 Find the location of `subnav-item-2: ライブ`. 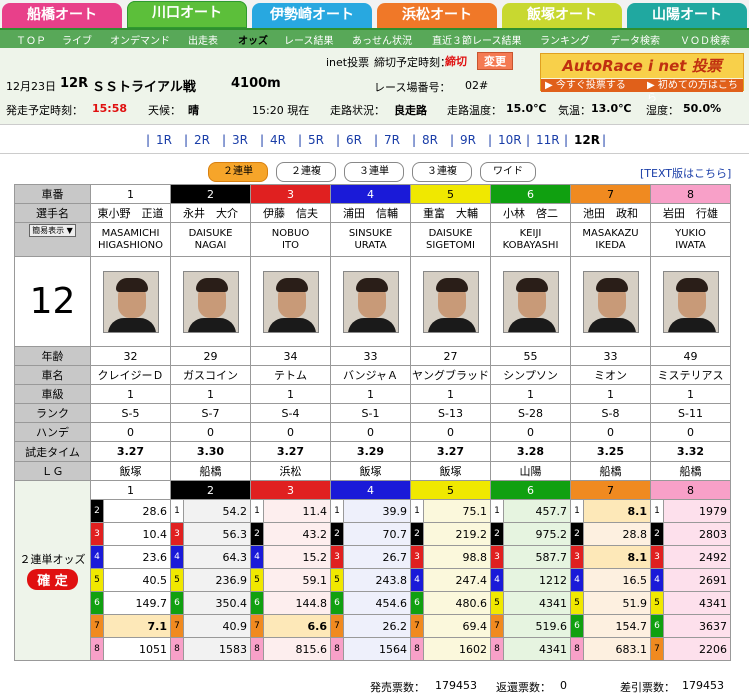

subnav-item-2: ライブ is located at coordinates (77, 39).